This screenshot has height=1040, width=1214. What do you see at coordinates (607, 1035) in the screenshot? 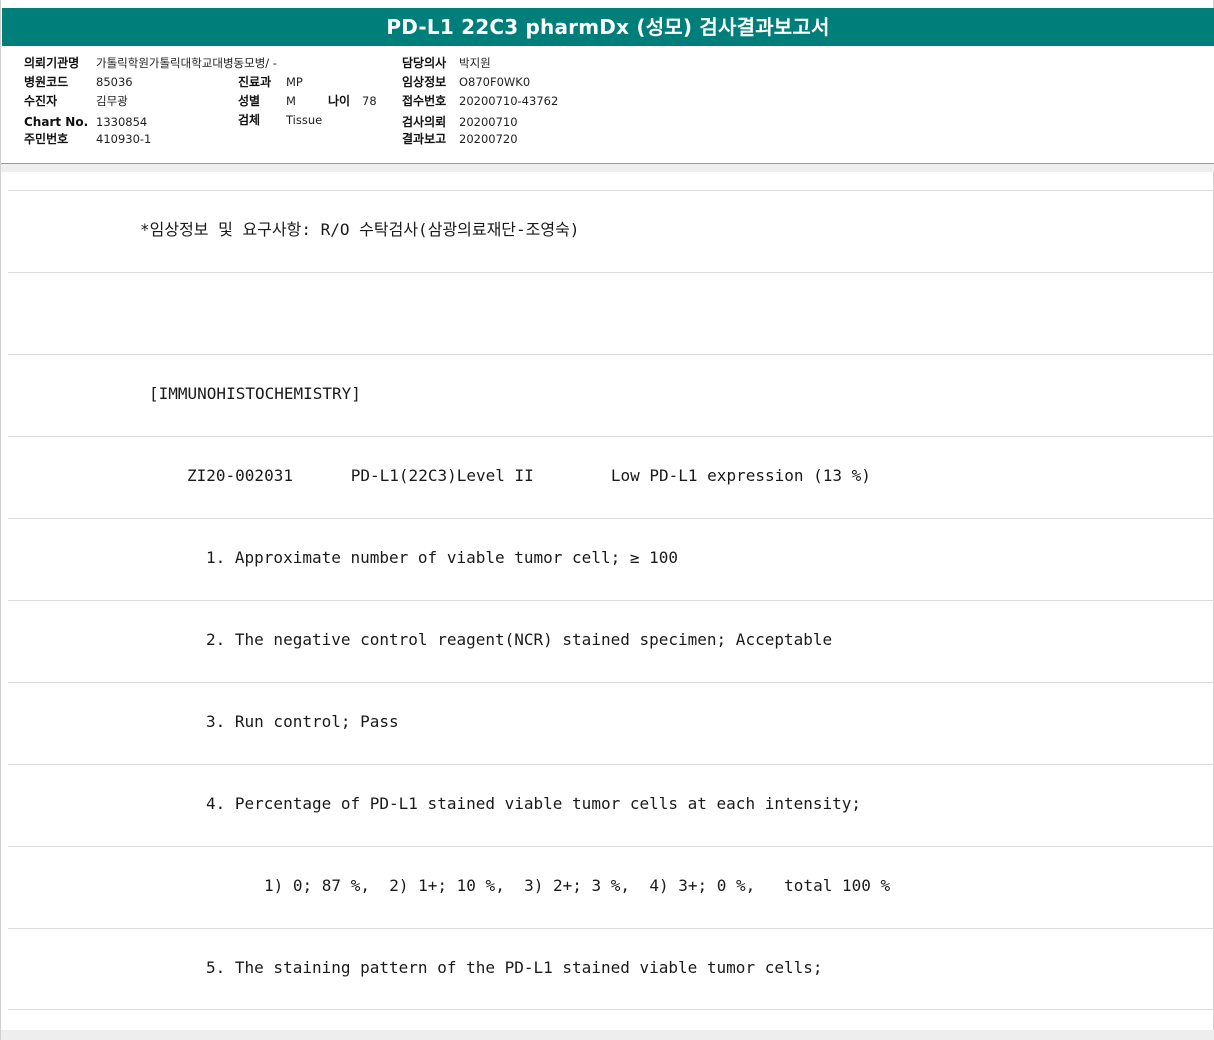
I see `footer-band` at bounding box center [607, 1035].